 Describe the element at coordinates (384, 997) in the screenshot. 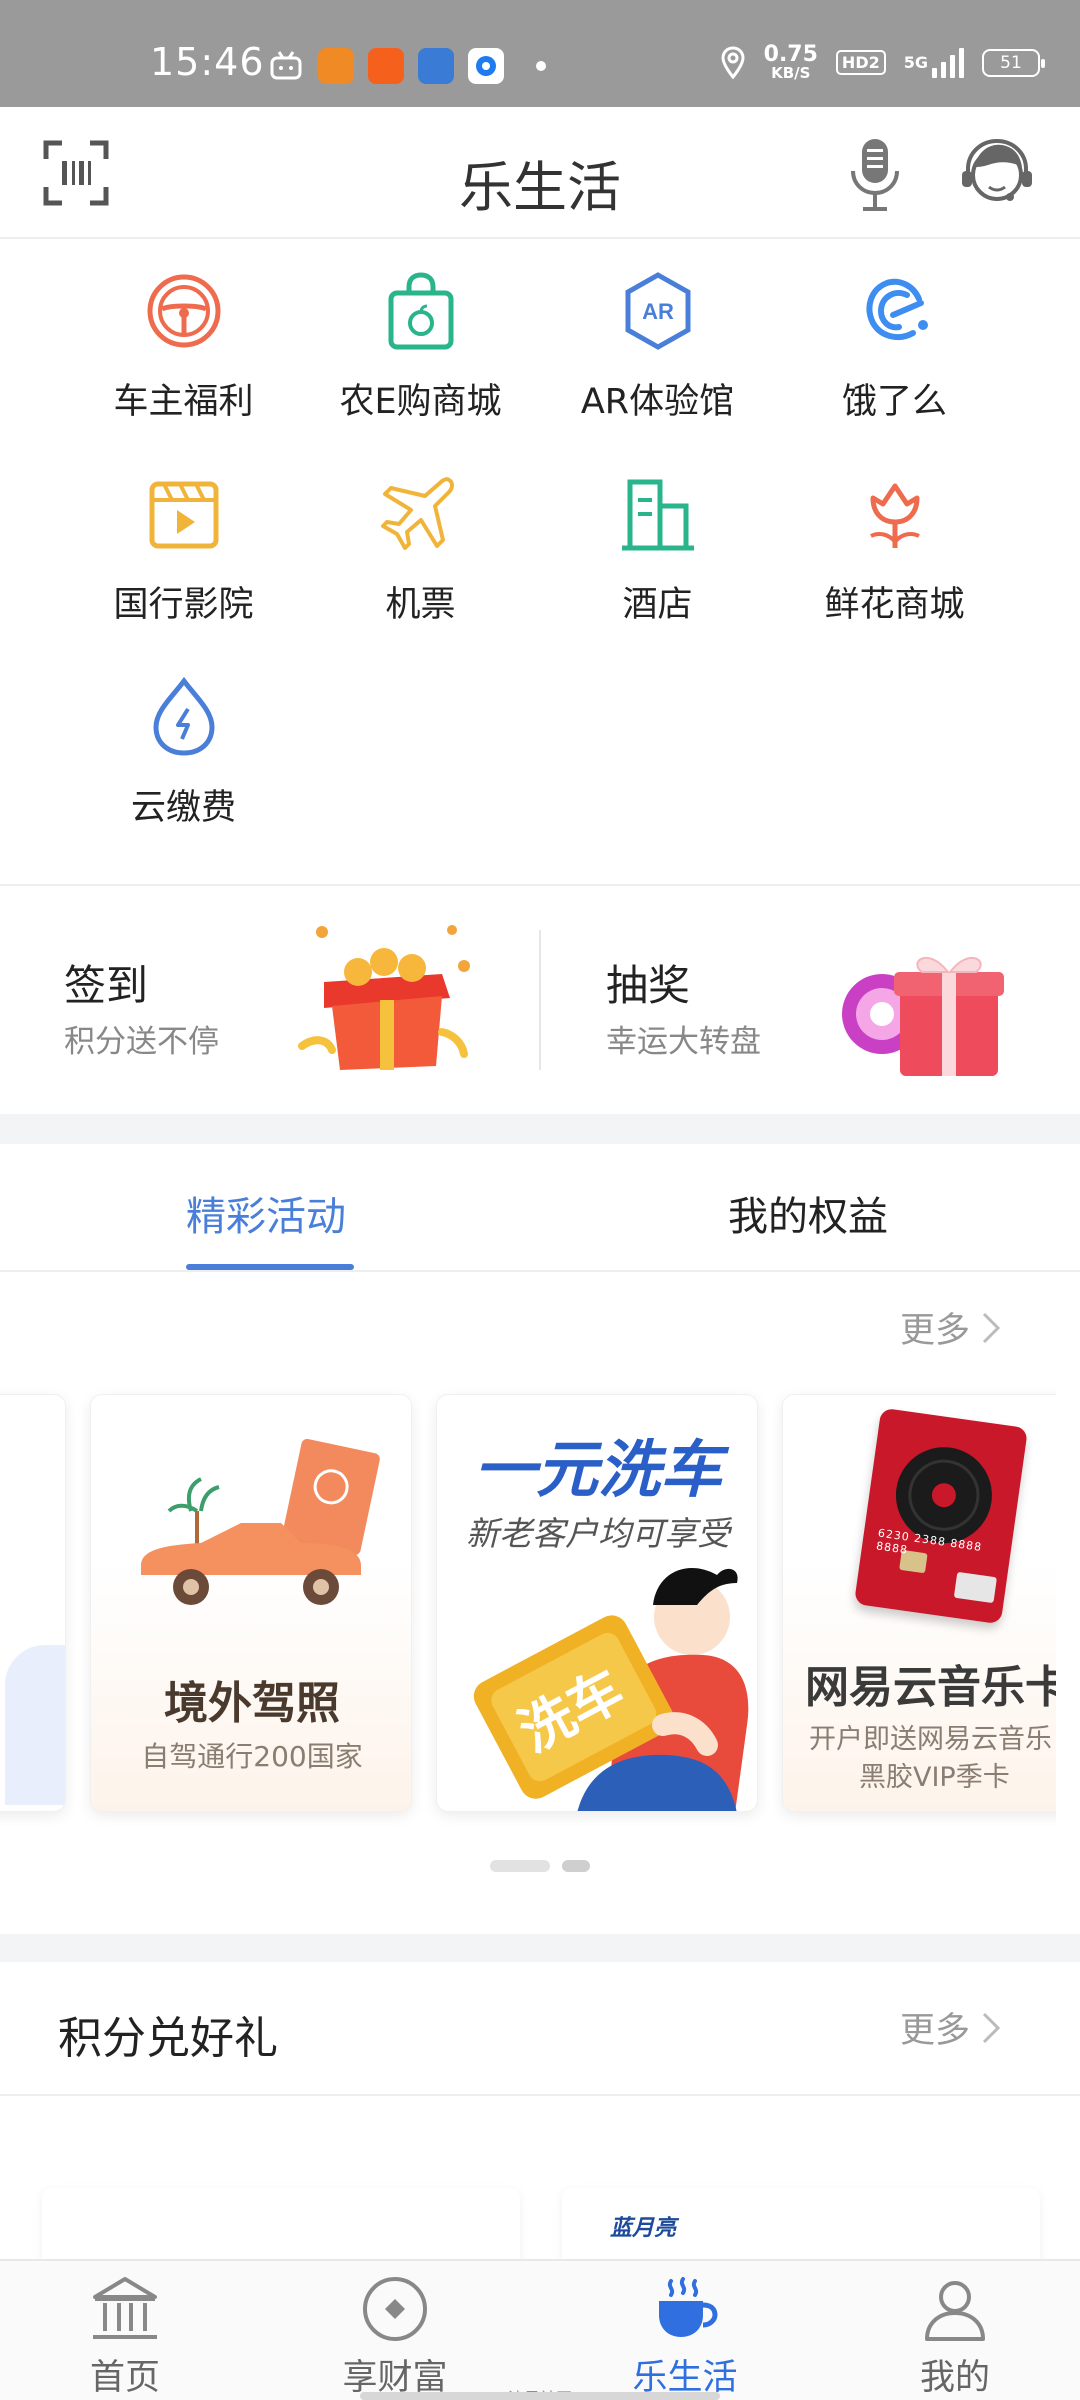

I see `gift-box-coins-icon` at that location.